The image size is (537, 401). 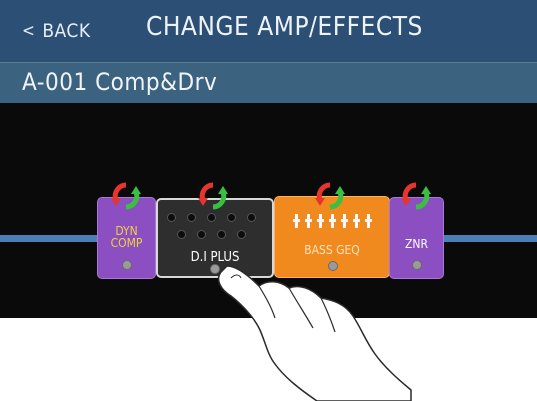 What do you see at coordinates (29, 31) in the screenshot?
I see `chevron-left-icon: <` at bounding box center [29, 31].